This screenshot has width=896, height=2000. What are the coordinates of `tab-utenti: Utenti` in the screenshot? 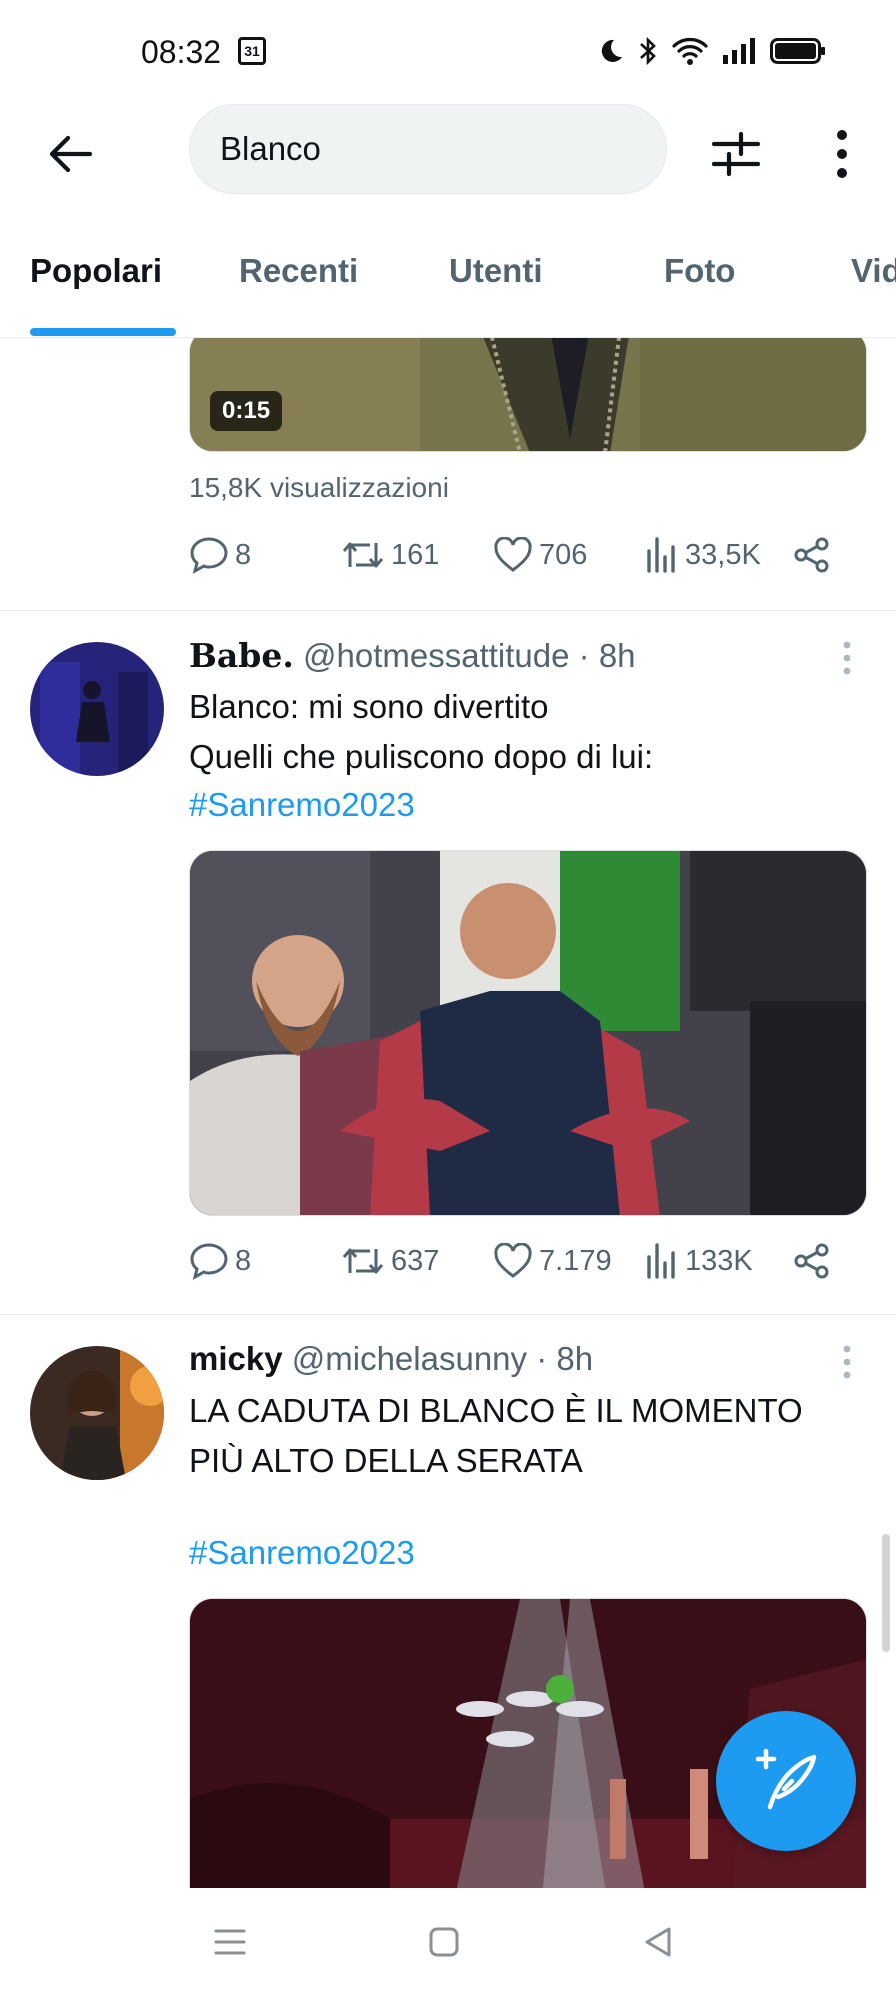 It's located at (496, 271).